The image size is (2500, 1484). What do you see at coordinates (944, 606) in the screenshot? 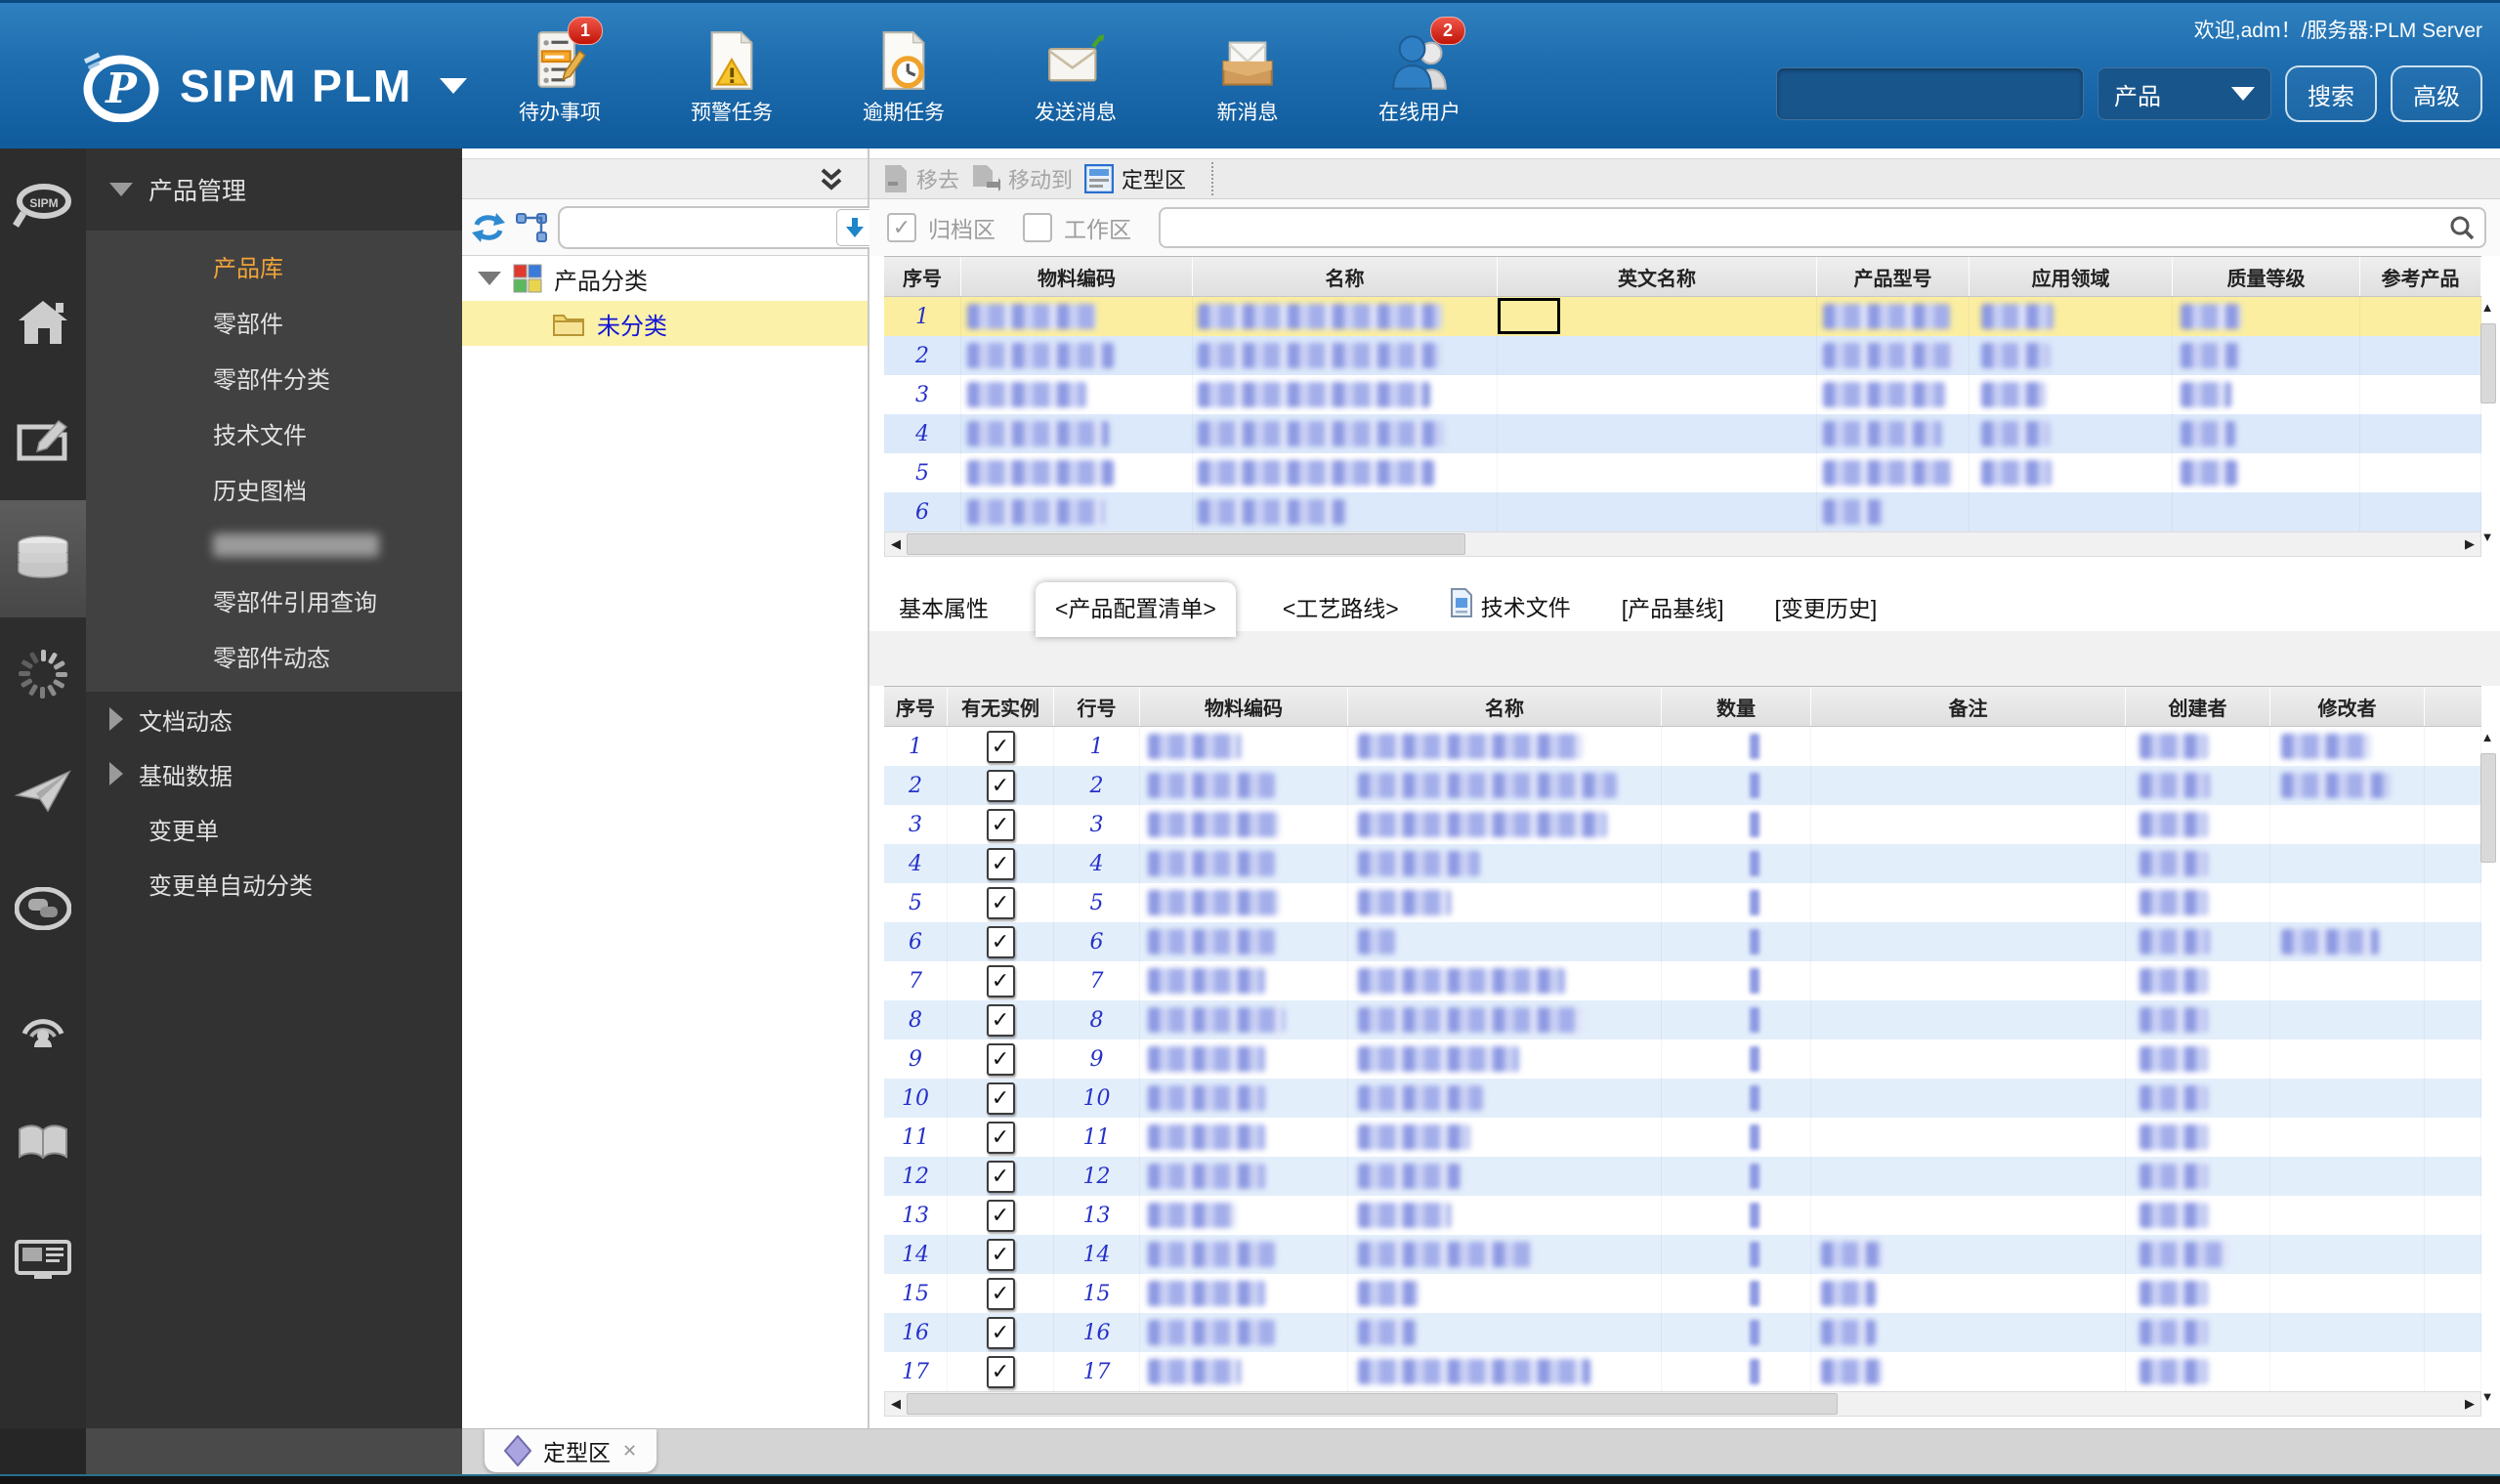
I see `tab-基本属性: 基本属性` at bounding box center [944, 606].